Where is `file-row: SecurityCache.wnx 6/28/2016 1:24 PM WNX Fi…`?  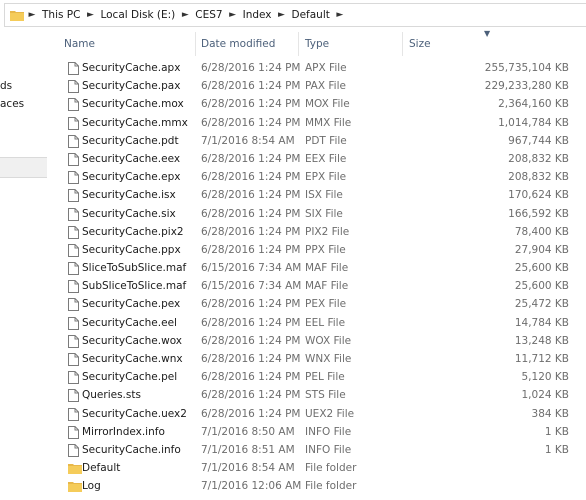 file-row: SecurityCache.wnx 6/28/2016 1:24 PM WNX Fi… is located at coordinates (317, 359).